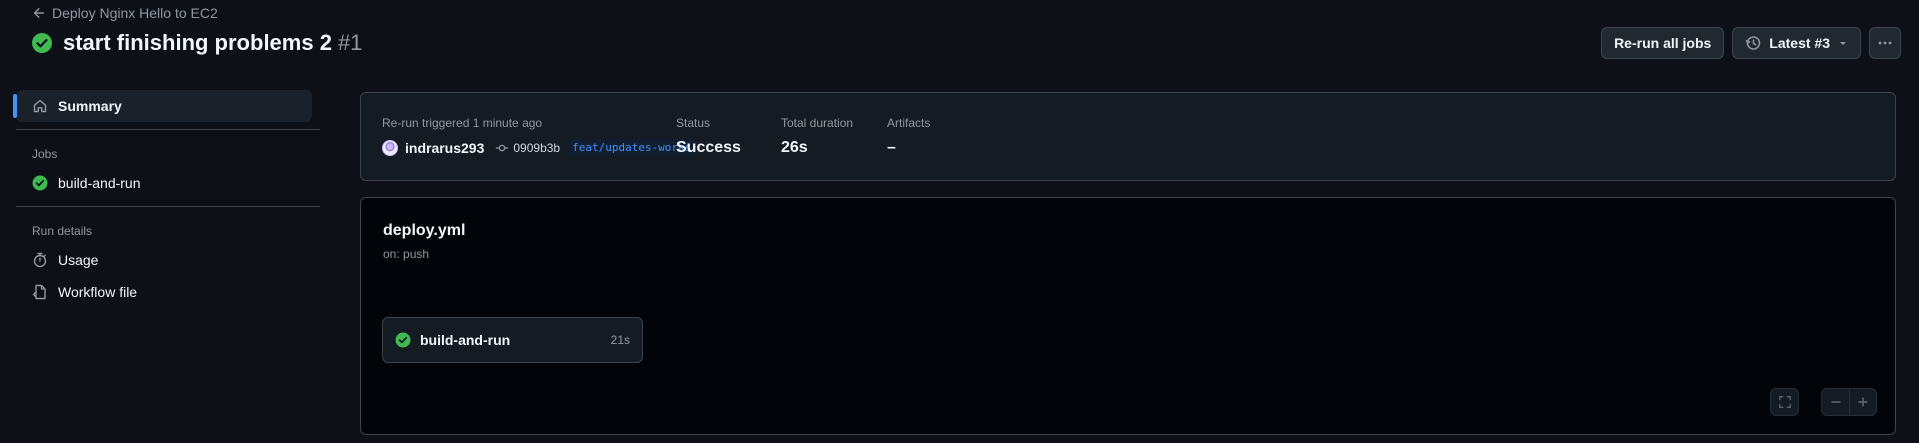 The height and width of the screenshot is (443, 1919). Describe the element at coordinates (90, 106) in the screenshot. I see `sidebar-item-label: Summary` at that location.